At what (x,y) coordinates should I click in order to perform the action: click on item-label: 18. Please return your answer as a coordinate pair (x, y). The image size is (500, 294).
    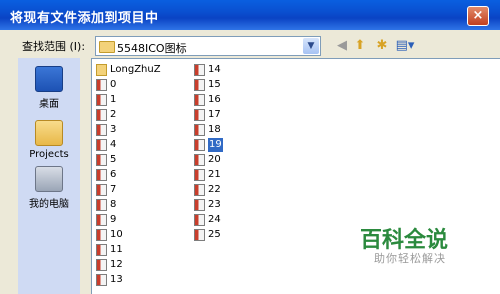
    Looking at the image, I should click on (214, 129).